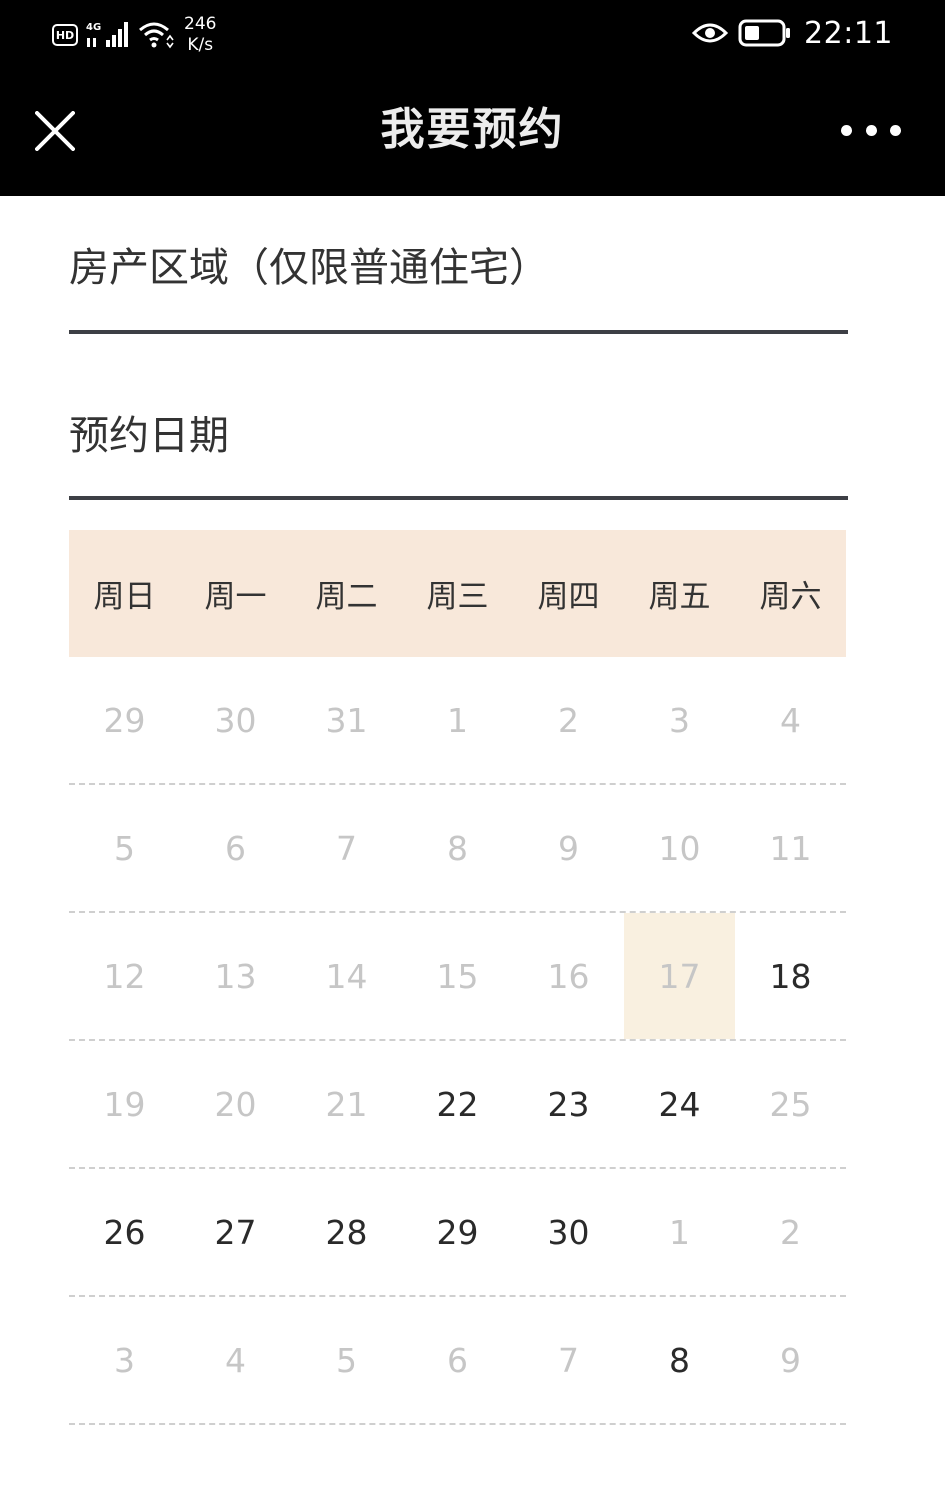  I want to click on date-label: 预约日期, so click(149, 436).